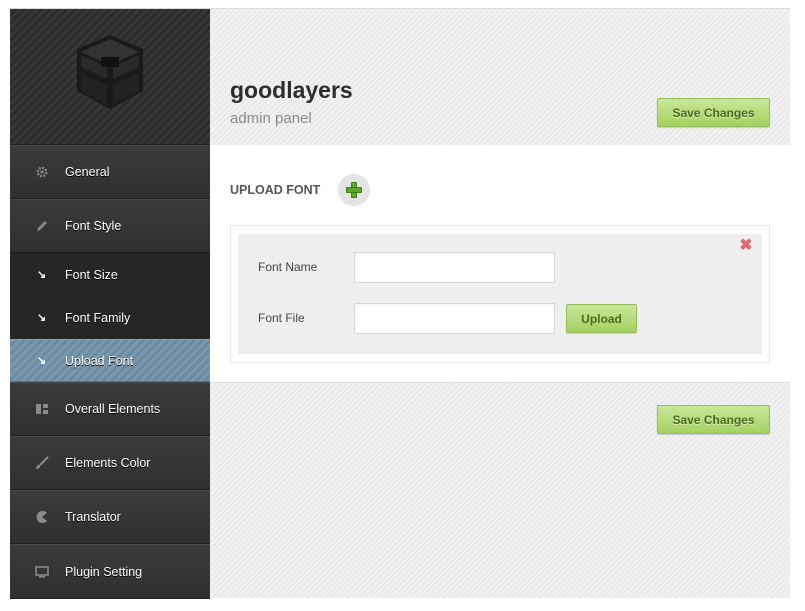 Image resolution: width=805 pixels, height=611 pixels. I want to click on sidebar-item-label: Upload Font, so click(99, 360).